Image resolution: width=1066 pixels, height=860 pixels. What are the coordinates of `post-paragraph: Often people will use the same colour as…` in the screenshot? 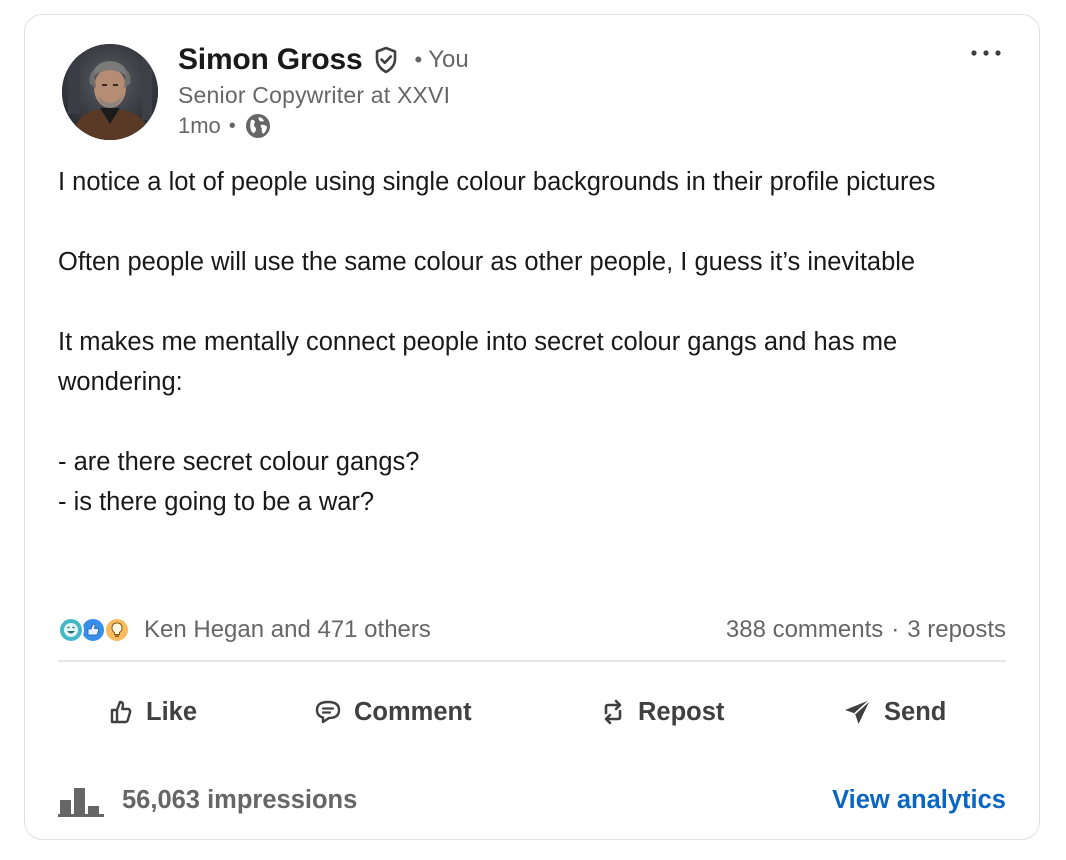 It's located at (487, 262).